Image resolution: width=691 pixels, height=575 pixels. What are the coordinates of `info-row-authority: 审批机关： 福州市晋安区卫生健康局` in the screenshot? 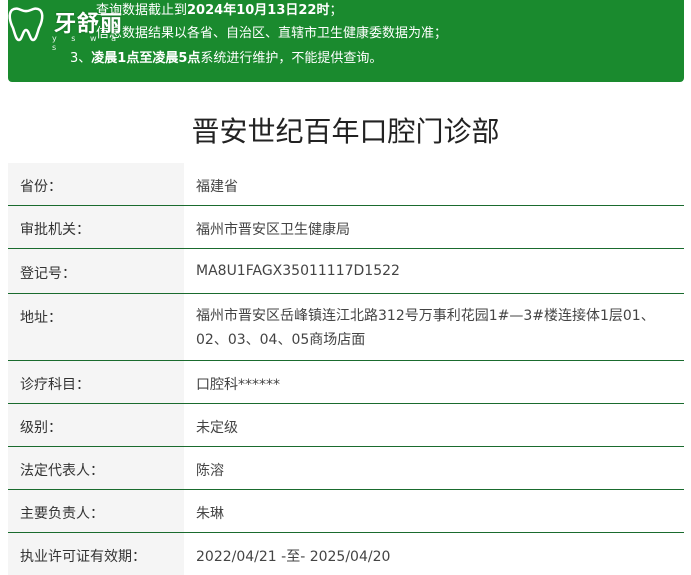 It's located at (346, 227).